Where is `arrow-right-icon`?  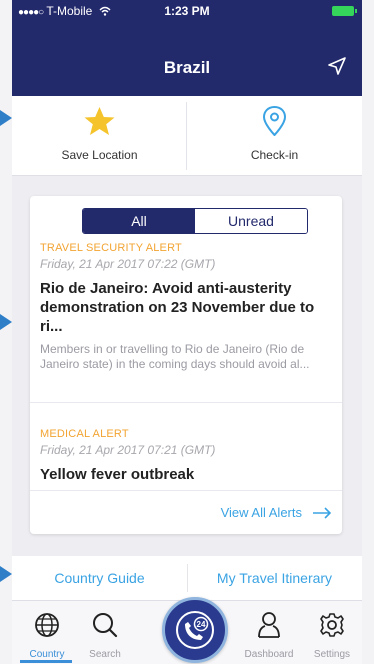 arrow-right-icon is located at coordinates (322, 512).